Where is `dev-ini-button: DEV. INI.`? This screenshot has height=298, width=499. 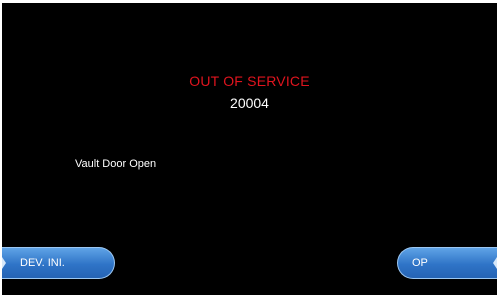
dev-ini-button: DEV. INI. is located at coordinates (58, 263).